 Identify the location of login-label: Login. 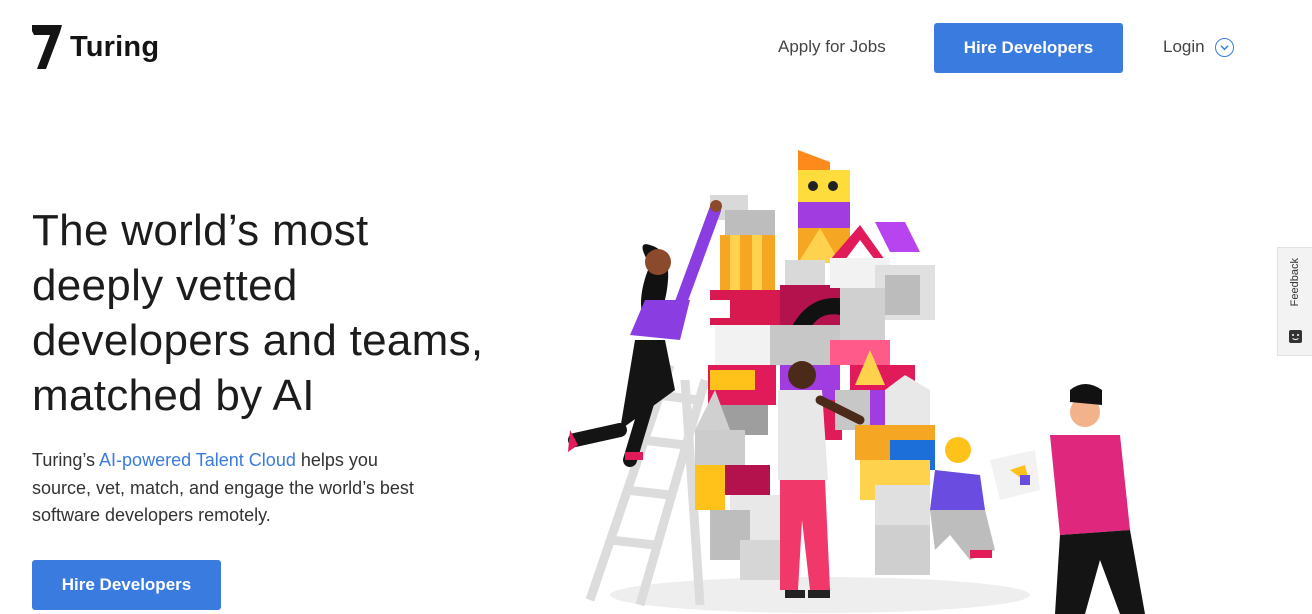
(1184, 46).